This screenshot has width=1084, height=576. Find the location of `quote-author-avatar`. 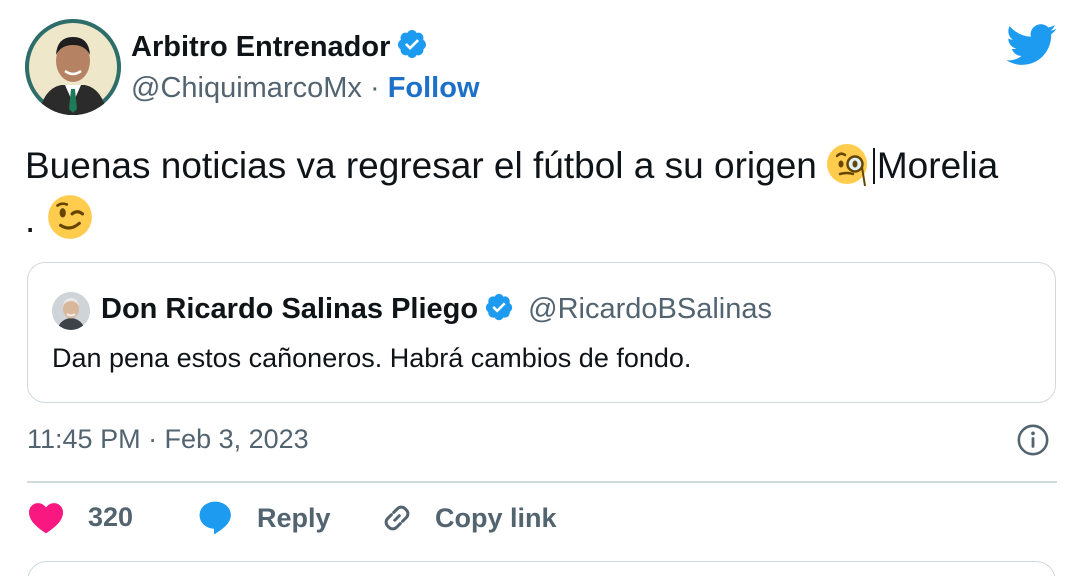

quote-author-avatar is located at coordinates (71, 311).